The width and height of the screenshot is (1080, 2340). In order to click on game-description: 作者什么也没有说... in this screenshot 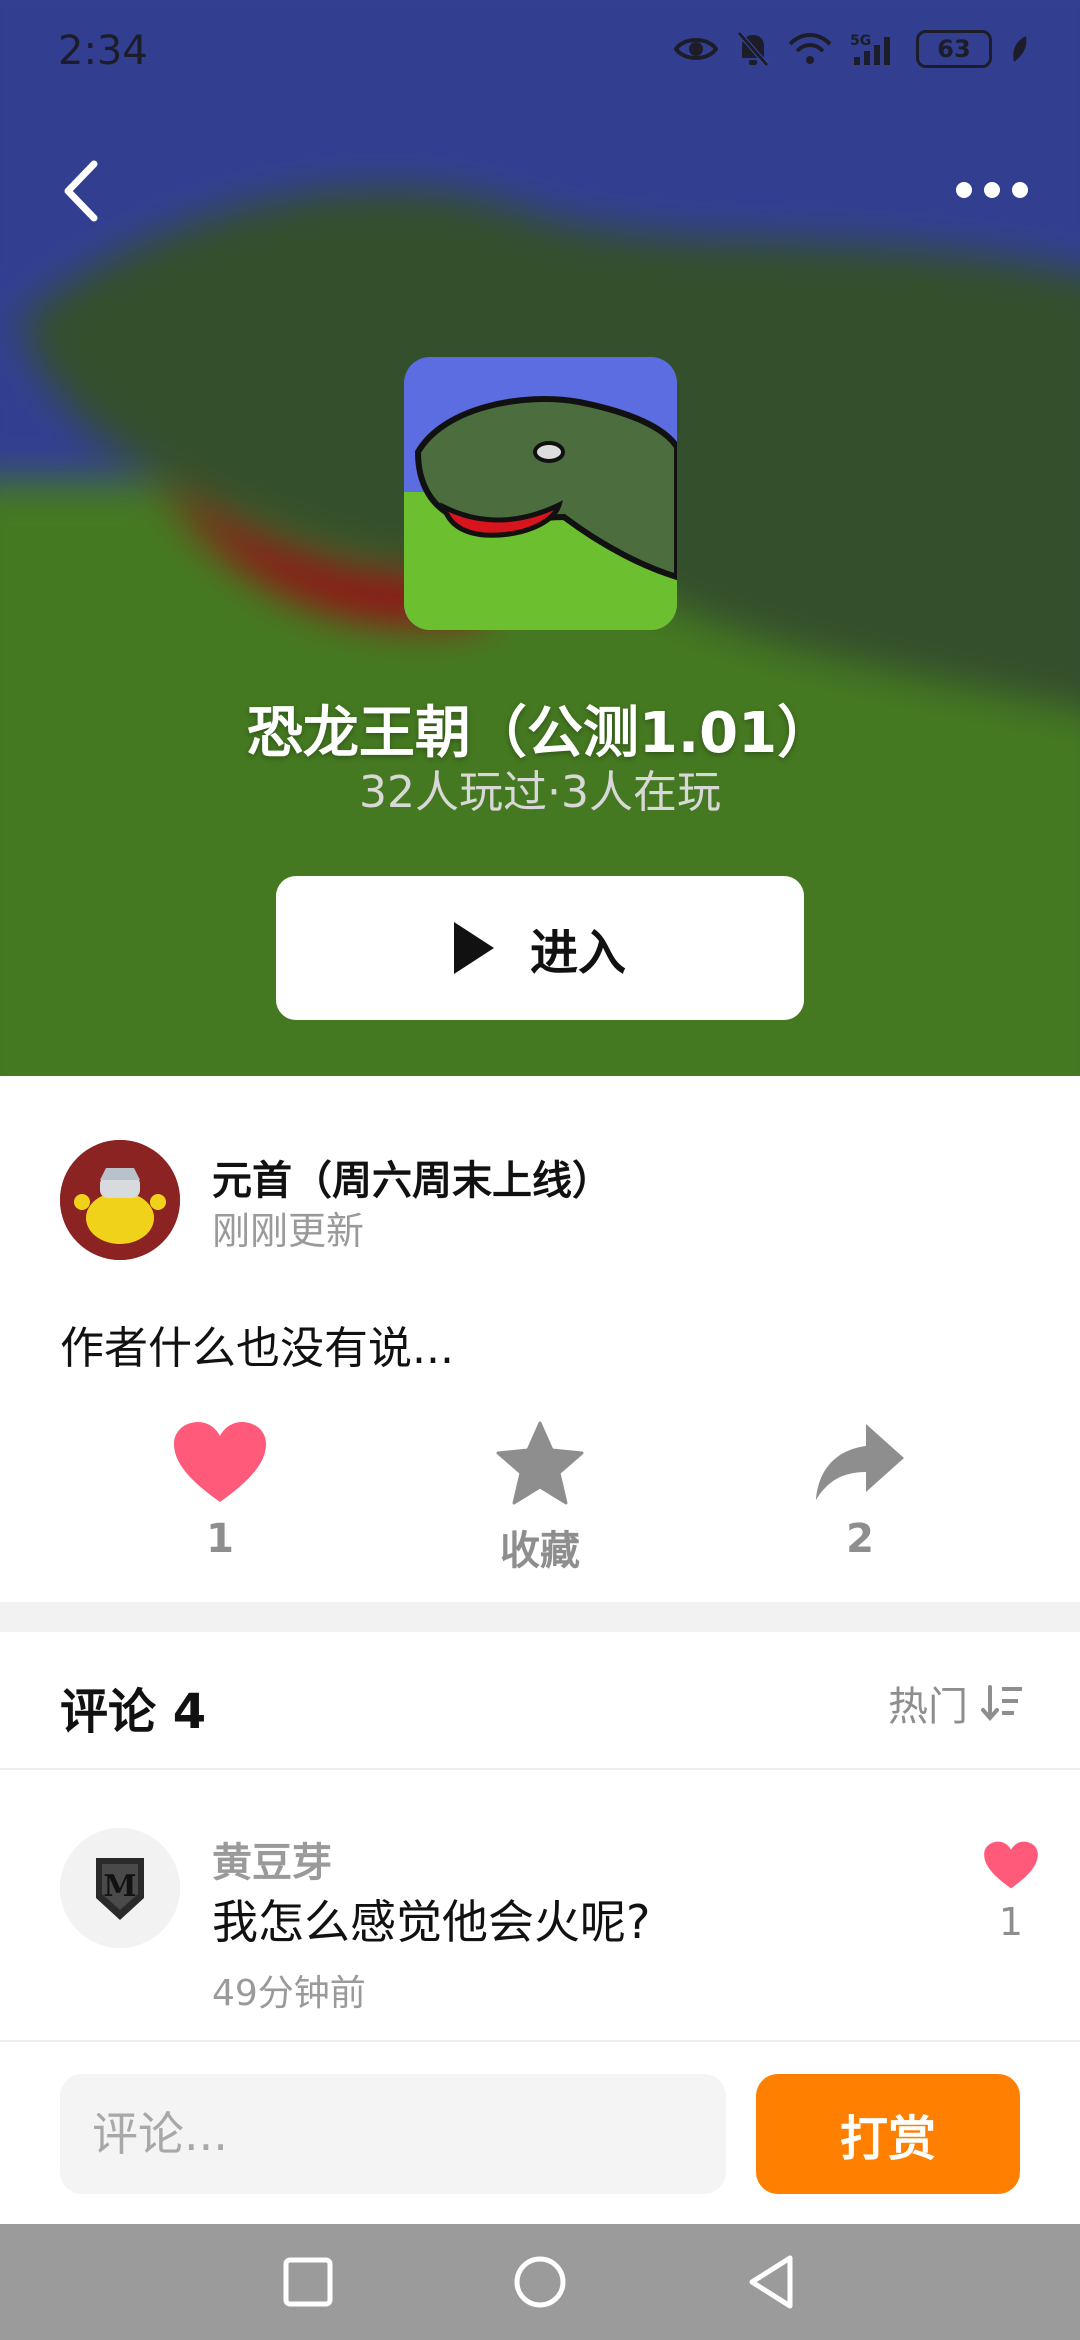, I will do `click(257, 1348)`.